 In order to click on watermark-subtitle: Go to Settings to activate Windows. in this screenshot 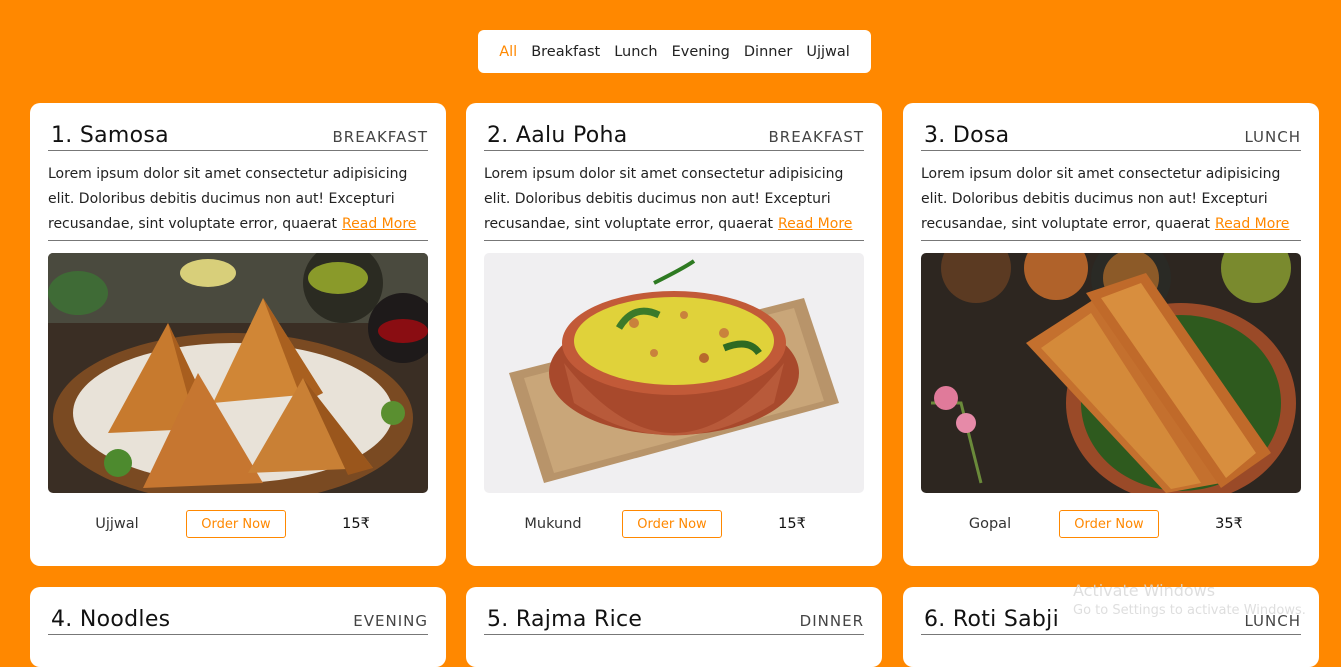, I will do `click(1189, 610)`.